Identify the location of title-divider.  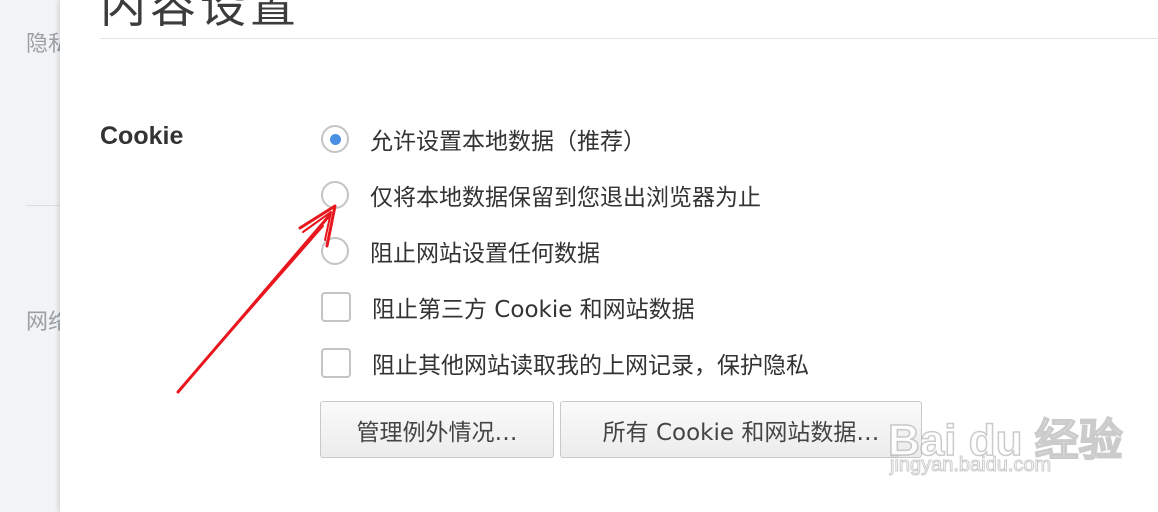
(629, 38).